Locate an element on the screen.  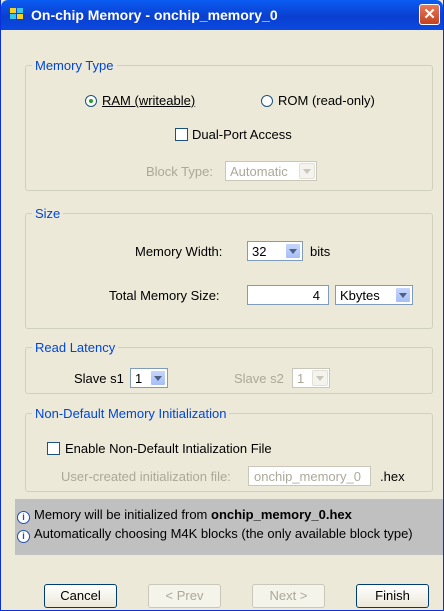
memory-width-value: 32 is located at coordinates (259, 251).